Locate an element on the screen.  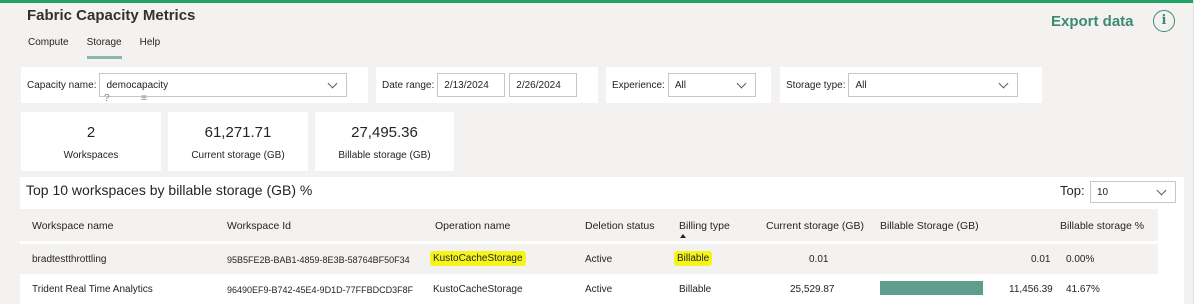
column-header-deletion-status: Deletion status is located at coordinates (619, 226).